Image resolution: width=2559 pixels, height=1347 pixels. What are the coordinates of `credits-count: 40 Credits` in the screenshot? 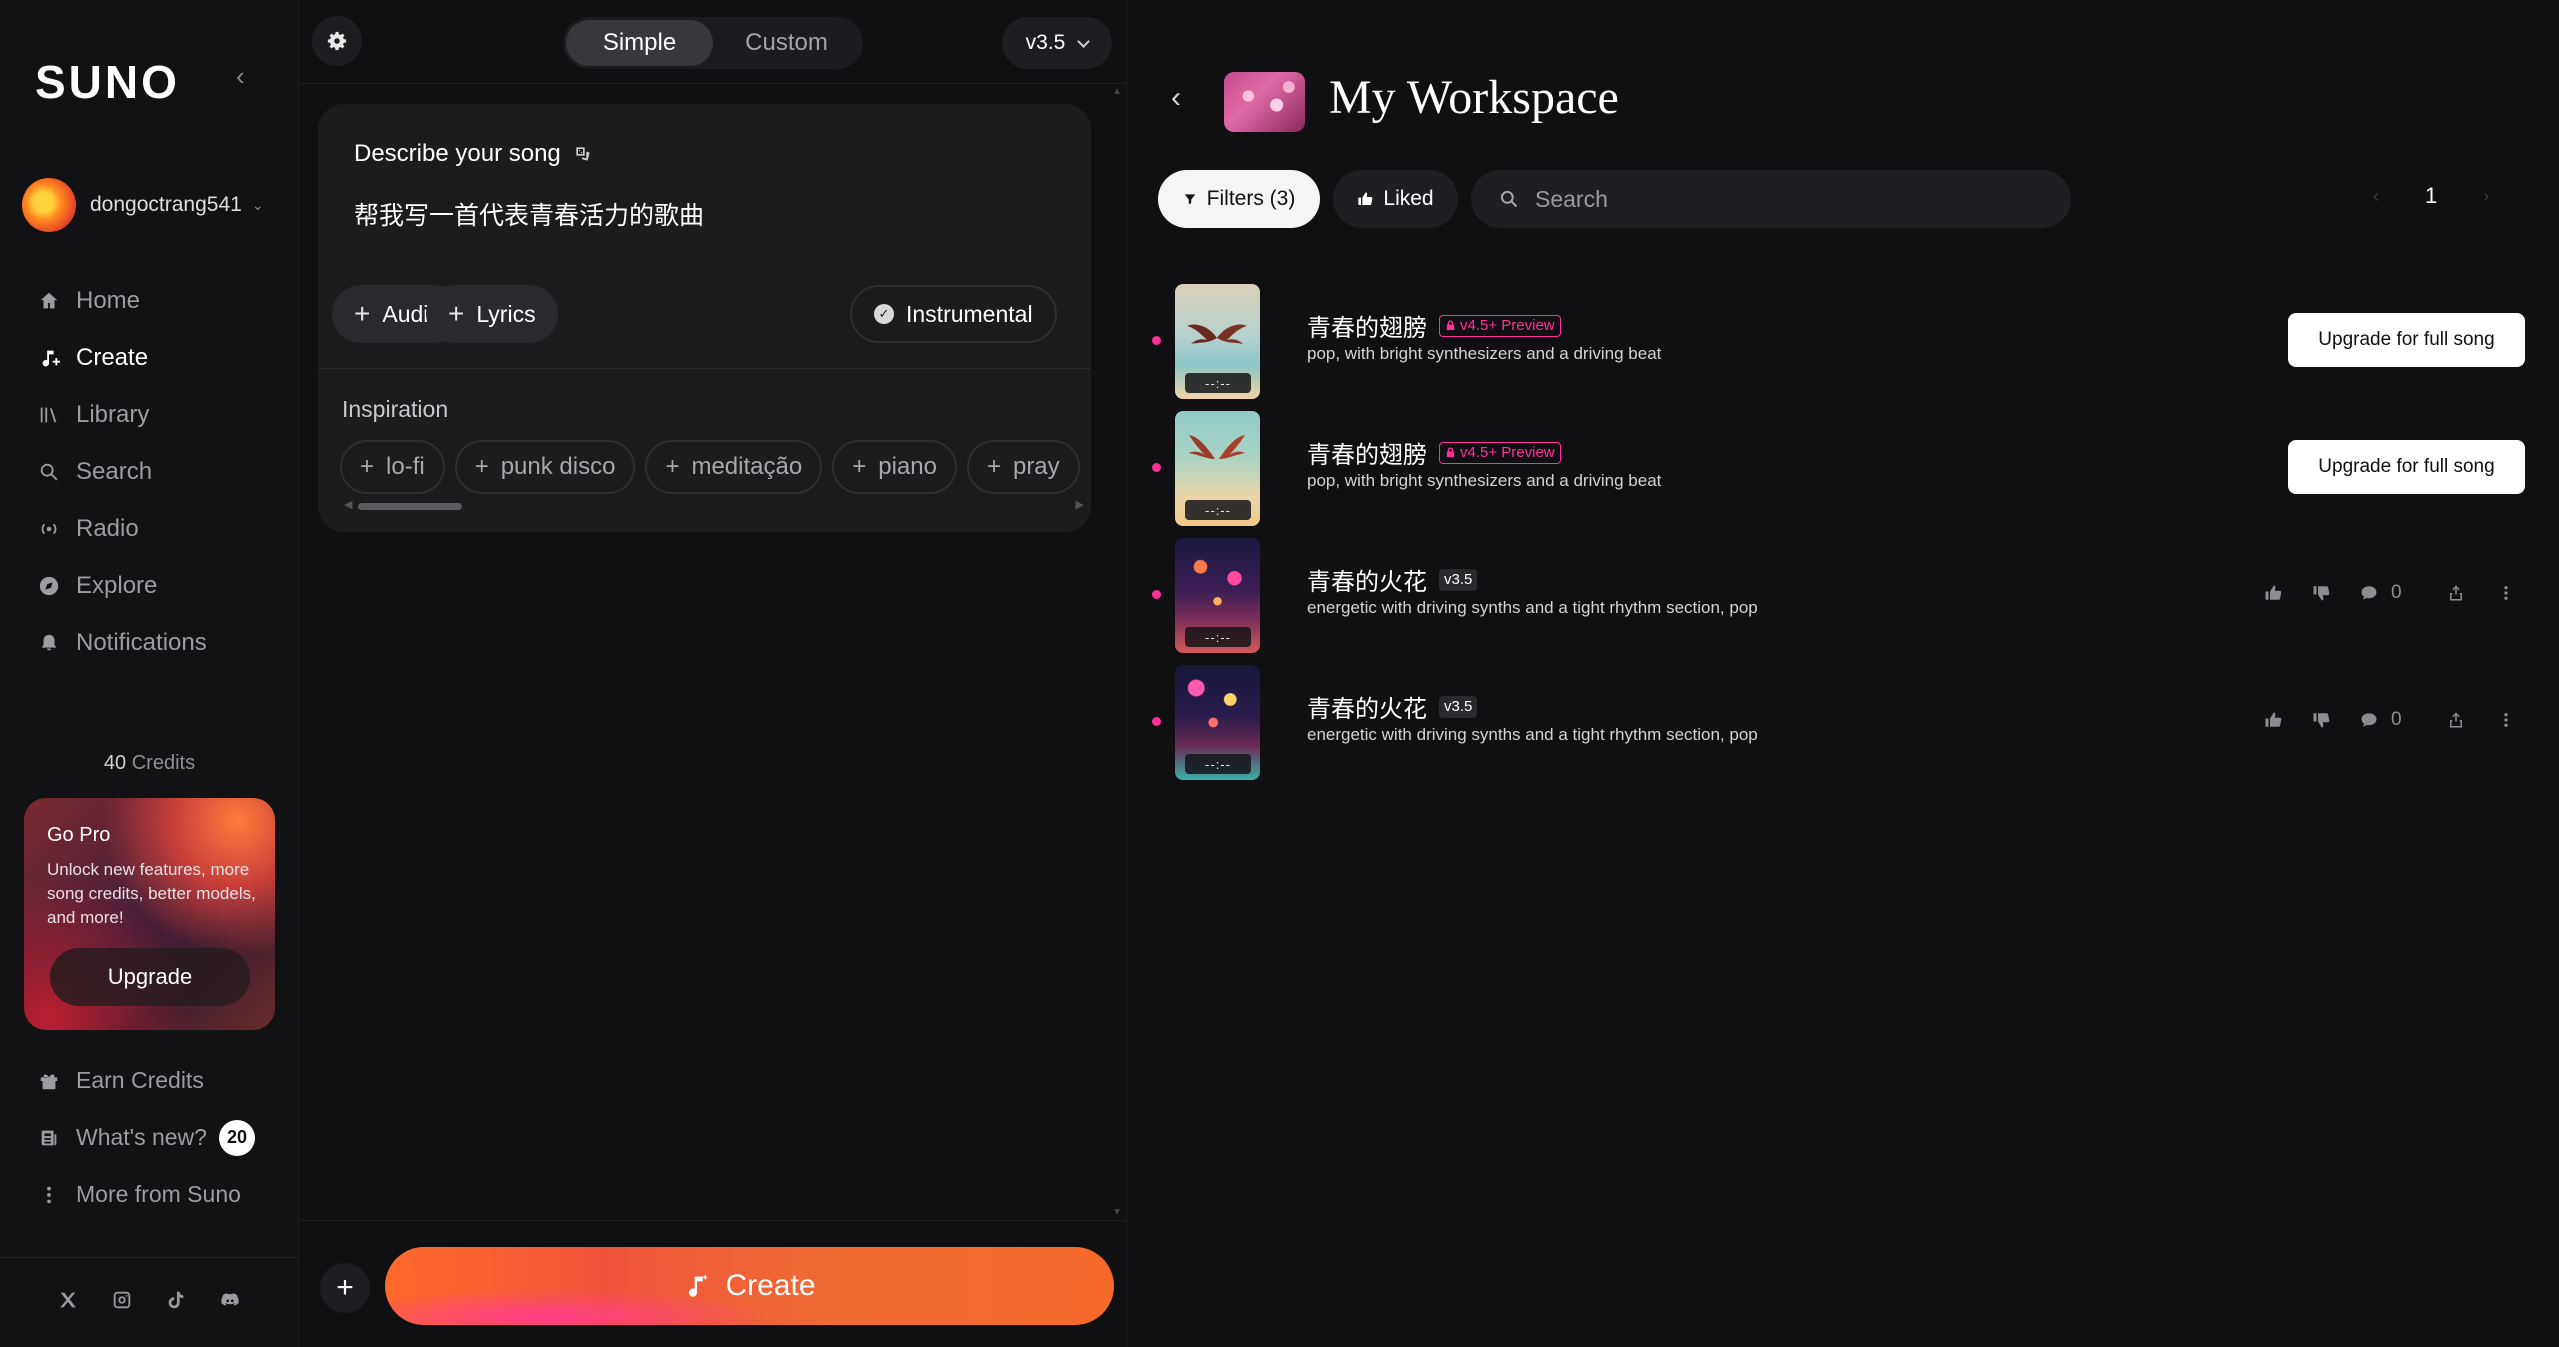 It's located at (149, 763).